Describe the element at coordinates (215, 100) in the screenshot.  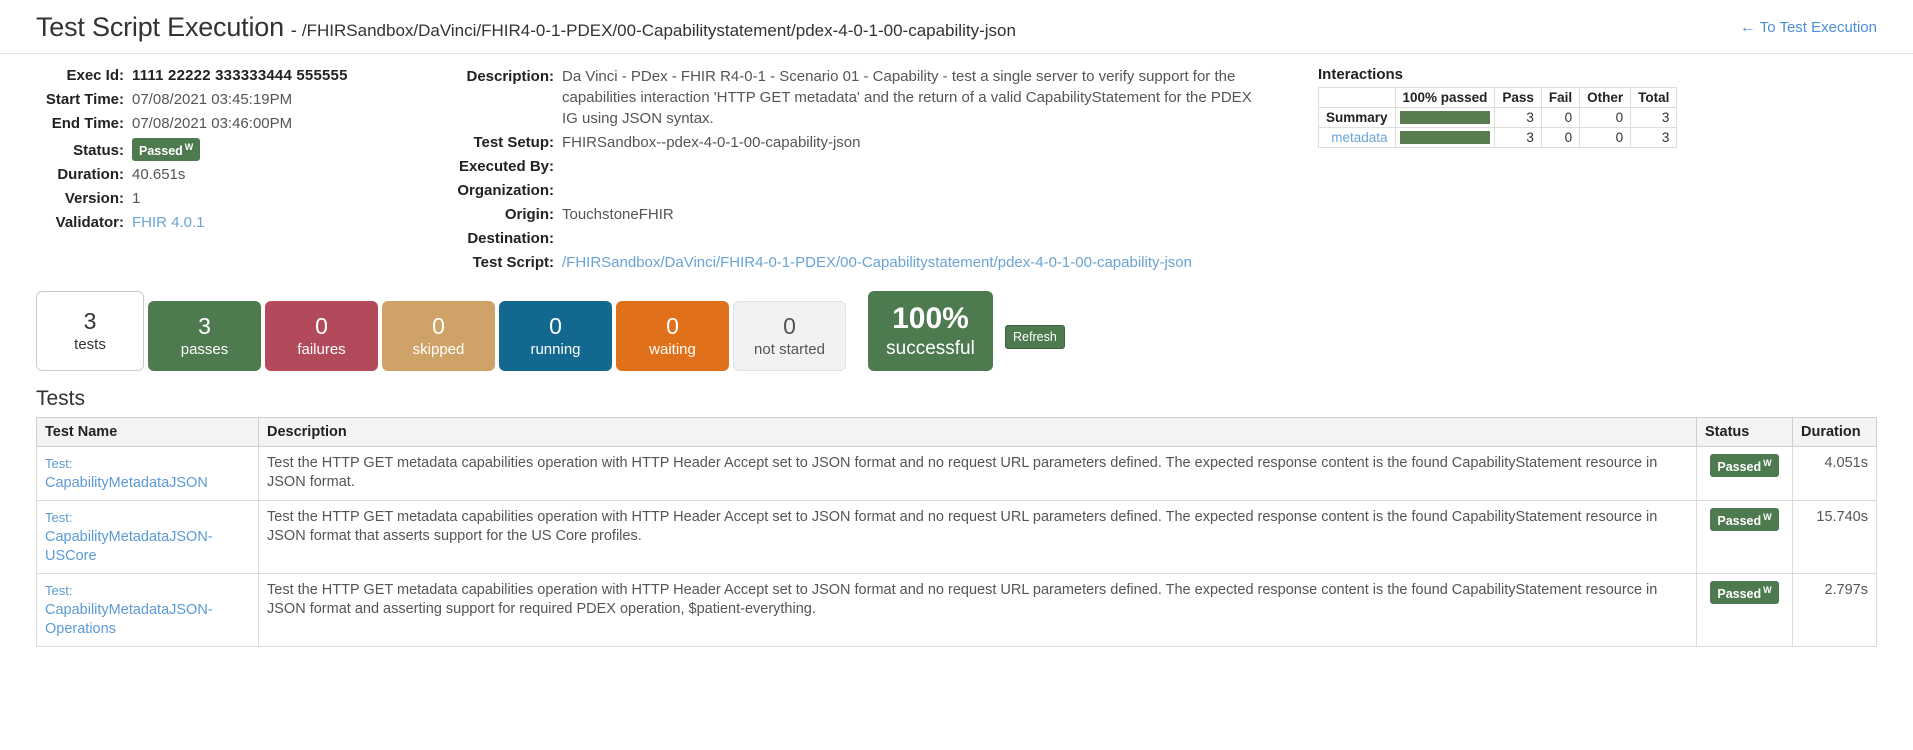
I see `field-start-time: Start Time: 07/08/2021 03:45:19PM` at that location.